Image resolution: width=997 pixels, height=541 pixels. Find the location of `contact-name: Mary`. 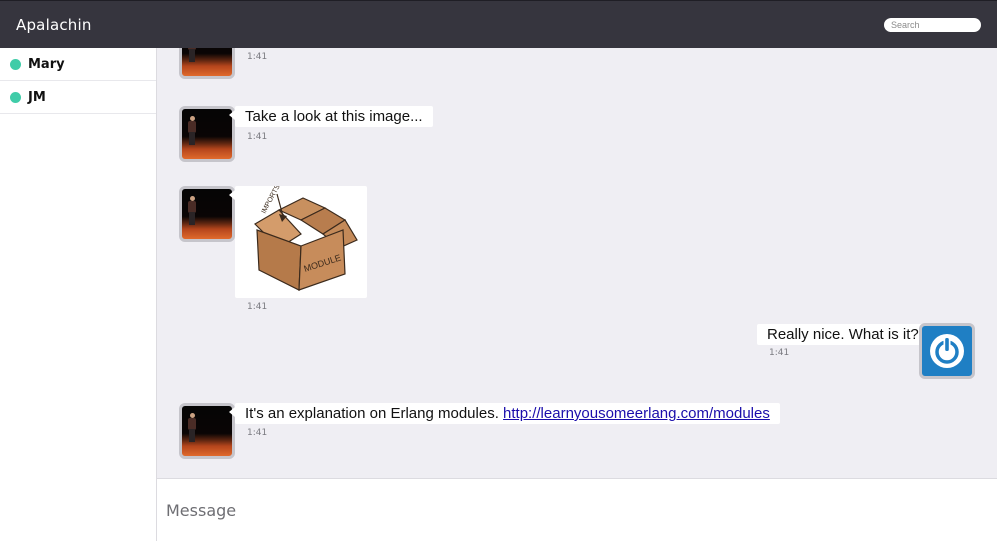

contact-name: Mary is located at coordinates (46, 64).